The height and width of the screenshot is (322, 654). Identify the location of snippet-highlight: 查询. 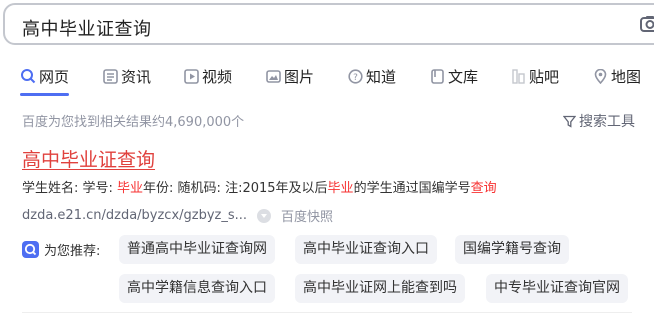
(483, 188).